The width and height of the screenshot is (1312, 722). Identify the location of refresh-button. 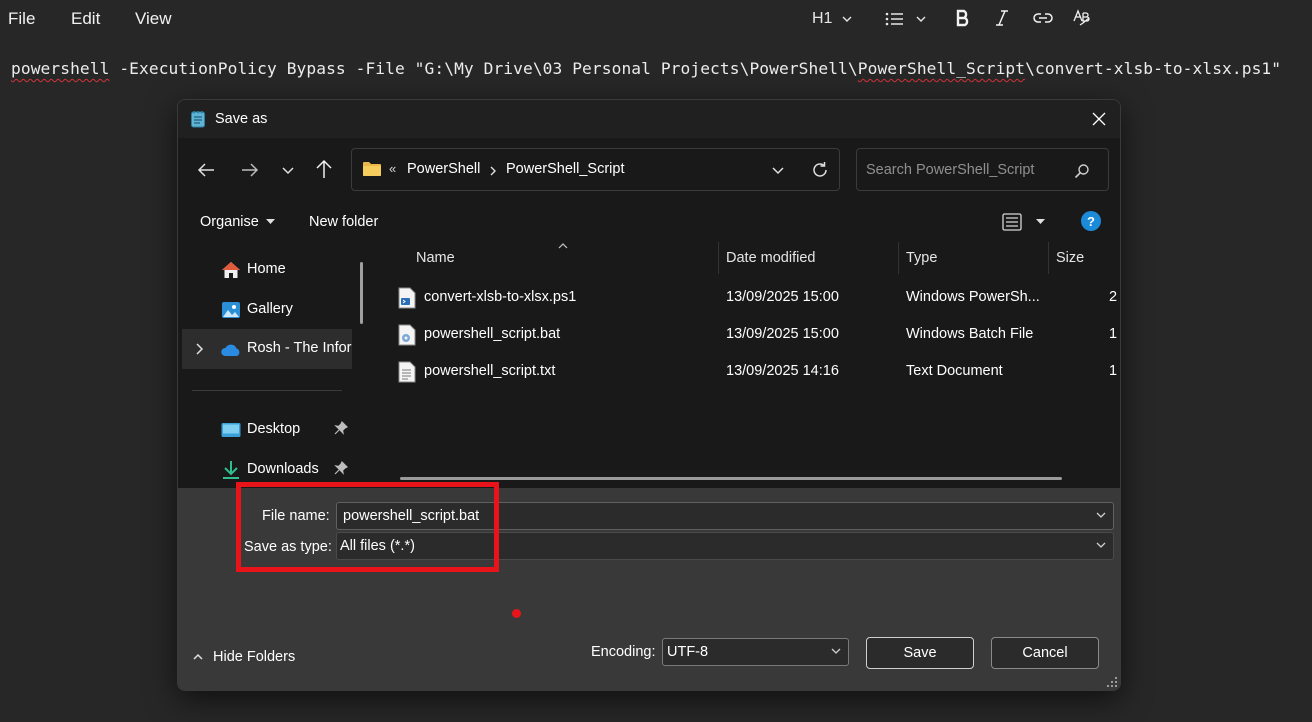
(820, 170).